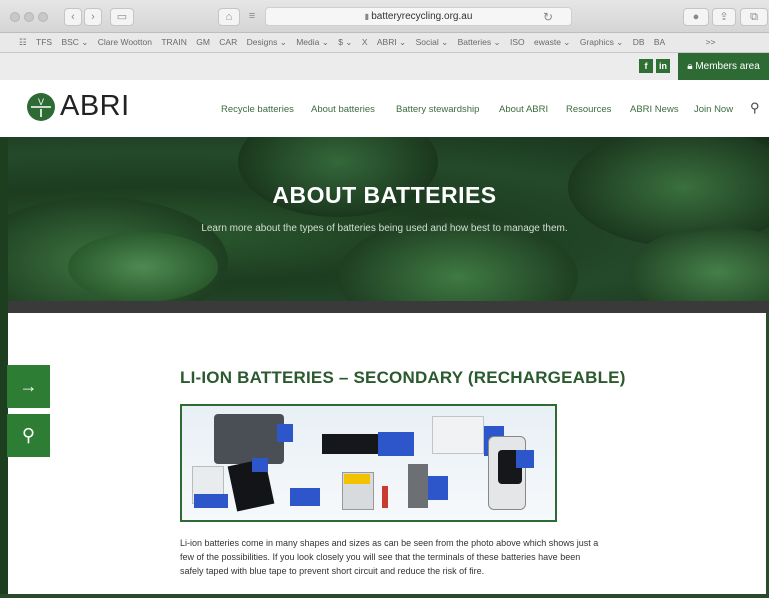  What do you see at coordinates (44, 42) in the screenshot?
I see `bookmark-item: TFS` at bounding box center [44, 42].